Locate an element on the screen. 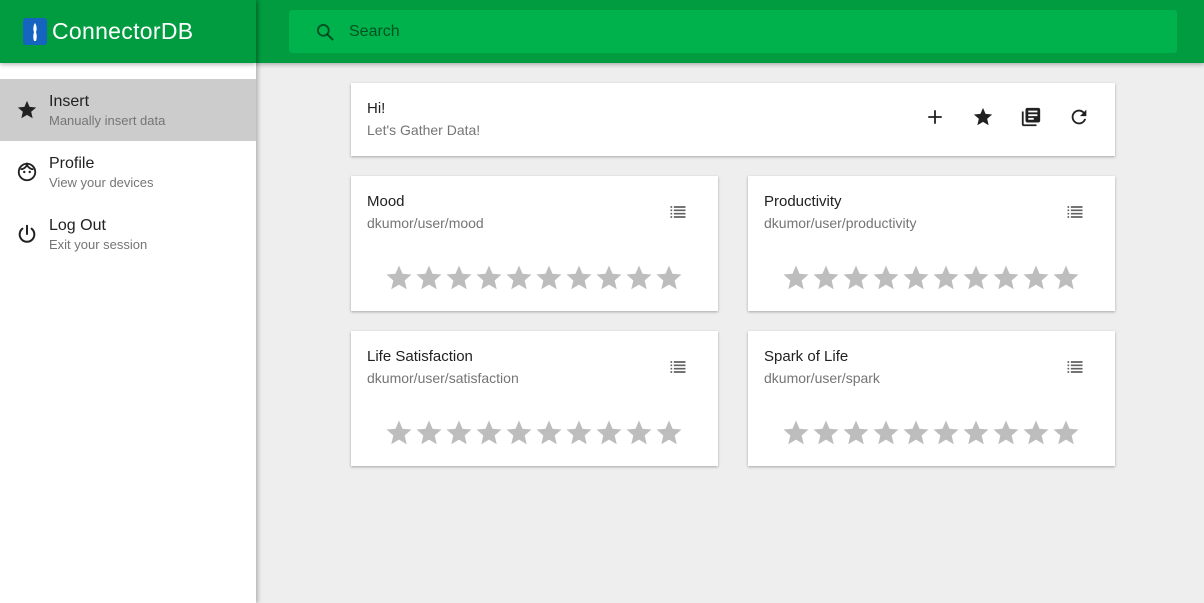  sidebar-item-logout: Log Out Exit your session is located at coordinates (128, 234).